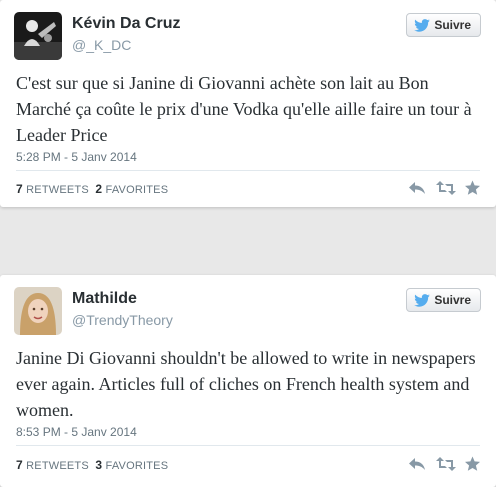 Image resolution: width=496 pixels, height=487 pixels. I want to click on favorites-count: 3, so click(98, 465).